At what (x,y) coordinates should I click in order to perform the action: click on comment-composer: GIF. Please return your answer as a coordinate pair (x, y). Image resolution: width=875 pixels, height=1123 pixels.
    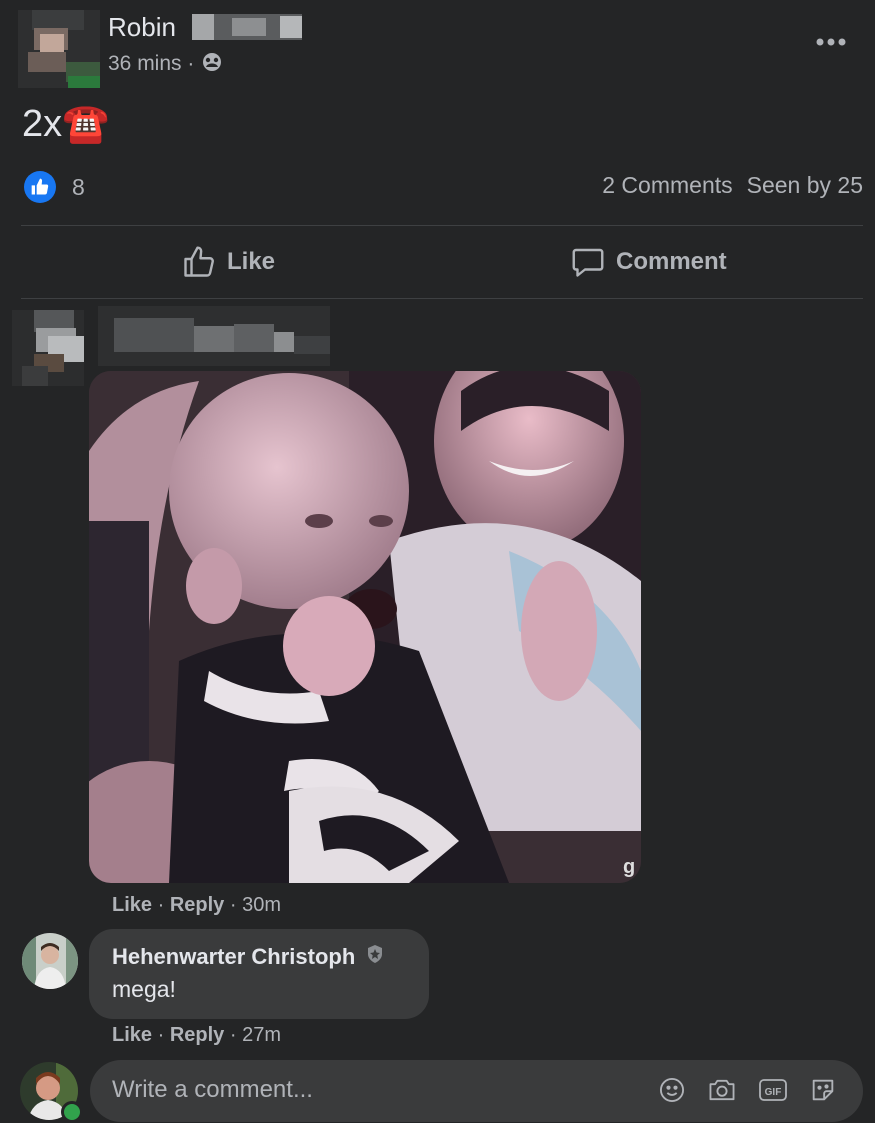
    Looking at the image, I should click on (476, 1091).